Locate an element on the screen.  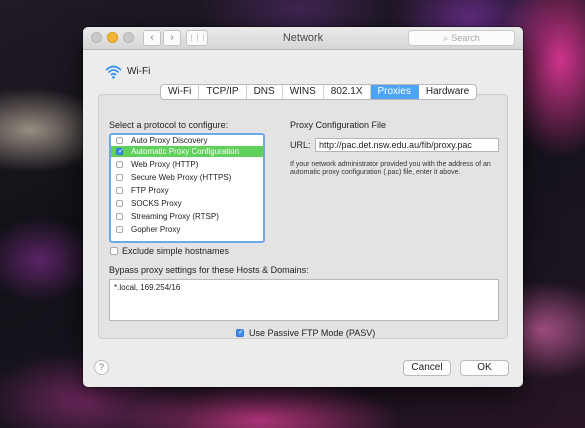
wifi-icon is located at coordinates (113, 72).